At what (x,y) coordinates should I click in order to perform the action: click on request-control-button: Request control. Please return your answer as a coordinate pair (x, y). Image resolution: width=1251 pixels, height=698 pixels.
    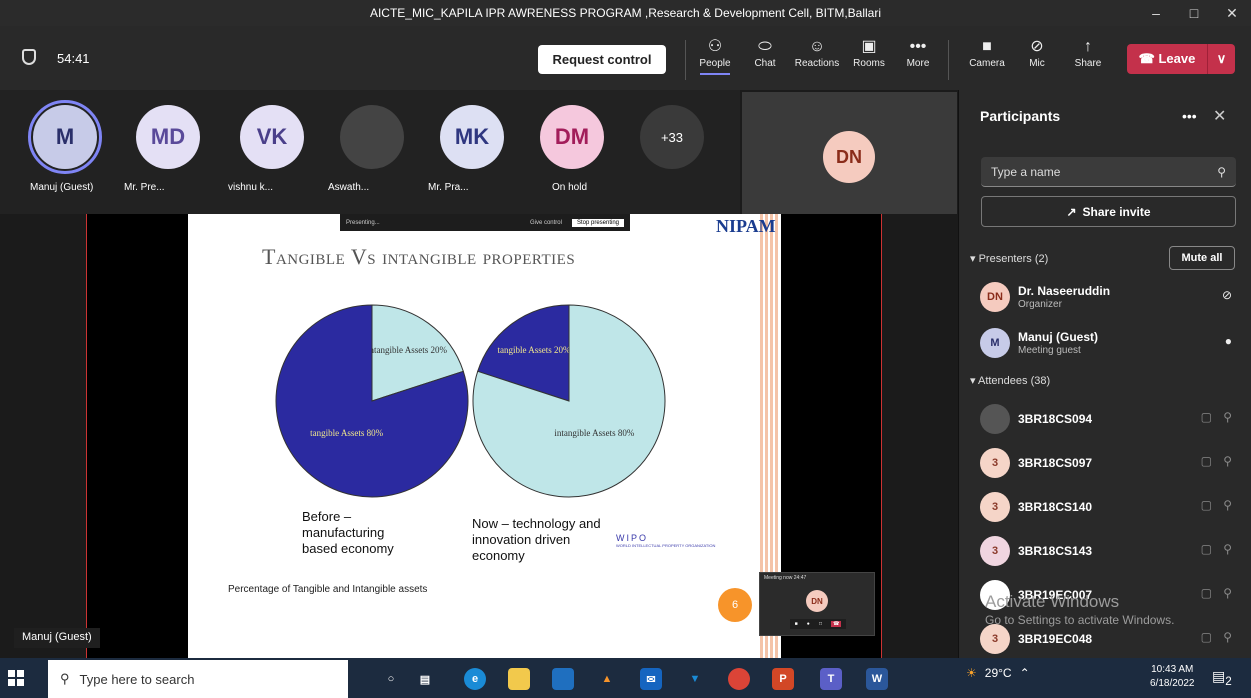
    Looking at the image, I should click on (602, 59).